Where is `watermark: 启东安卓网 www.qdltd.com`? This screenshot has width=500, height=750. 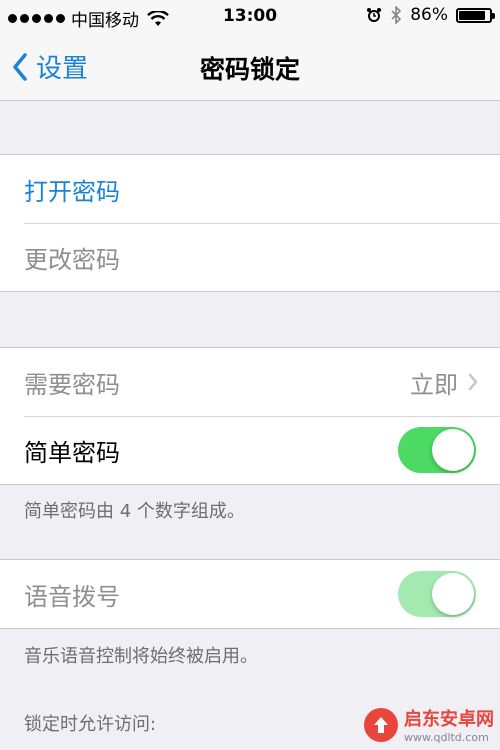
watermark: 启东安卓网 www.qdltd.com is located at coordinates (429, 724).